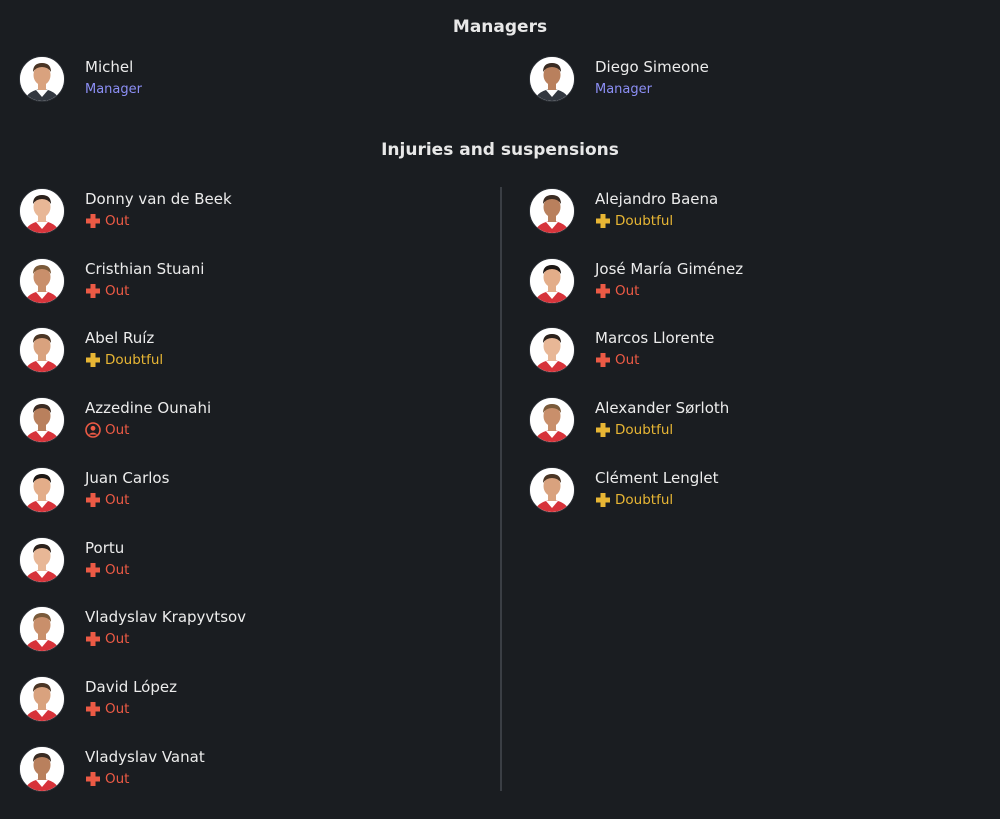 This screenshot has height=819, width=1000. Describe the element at coordinates (500, 150) in the screenshot. I see `injuries-title: Injuries and suspensions` at that location.